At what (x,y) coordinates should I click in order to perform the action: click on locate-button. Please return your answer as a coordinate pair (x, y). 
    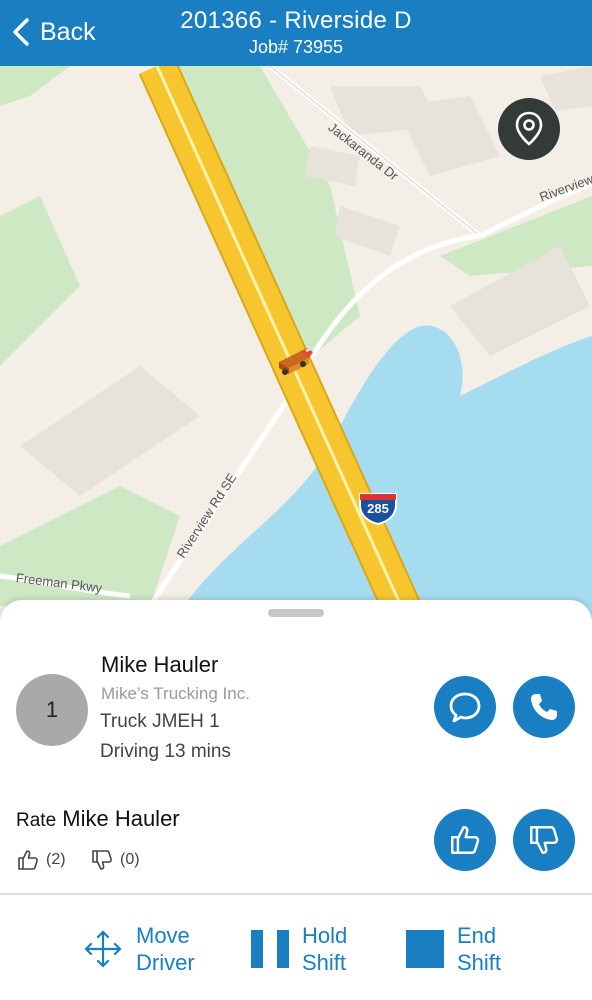
    Looking at the image, I should click on (529, 129).